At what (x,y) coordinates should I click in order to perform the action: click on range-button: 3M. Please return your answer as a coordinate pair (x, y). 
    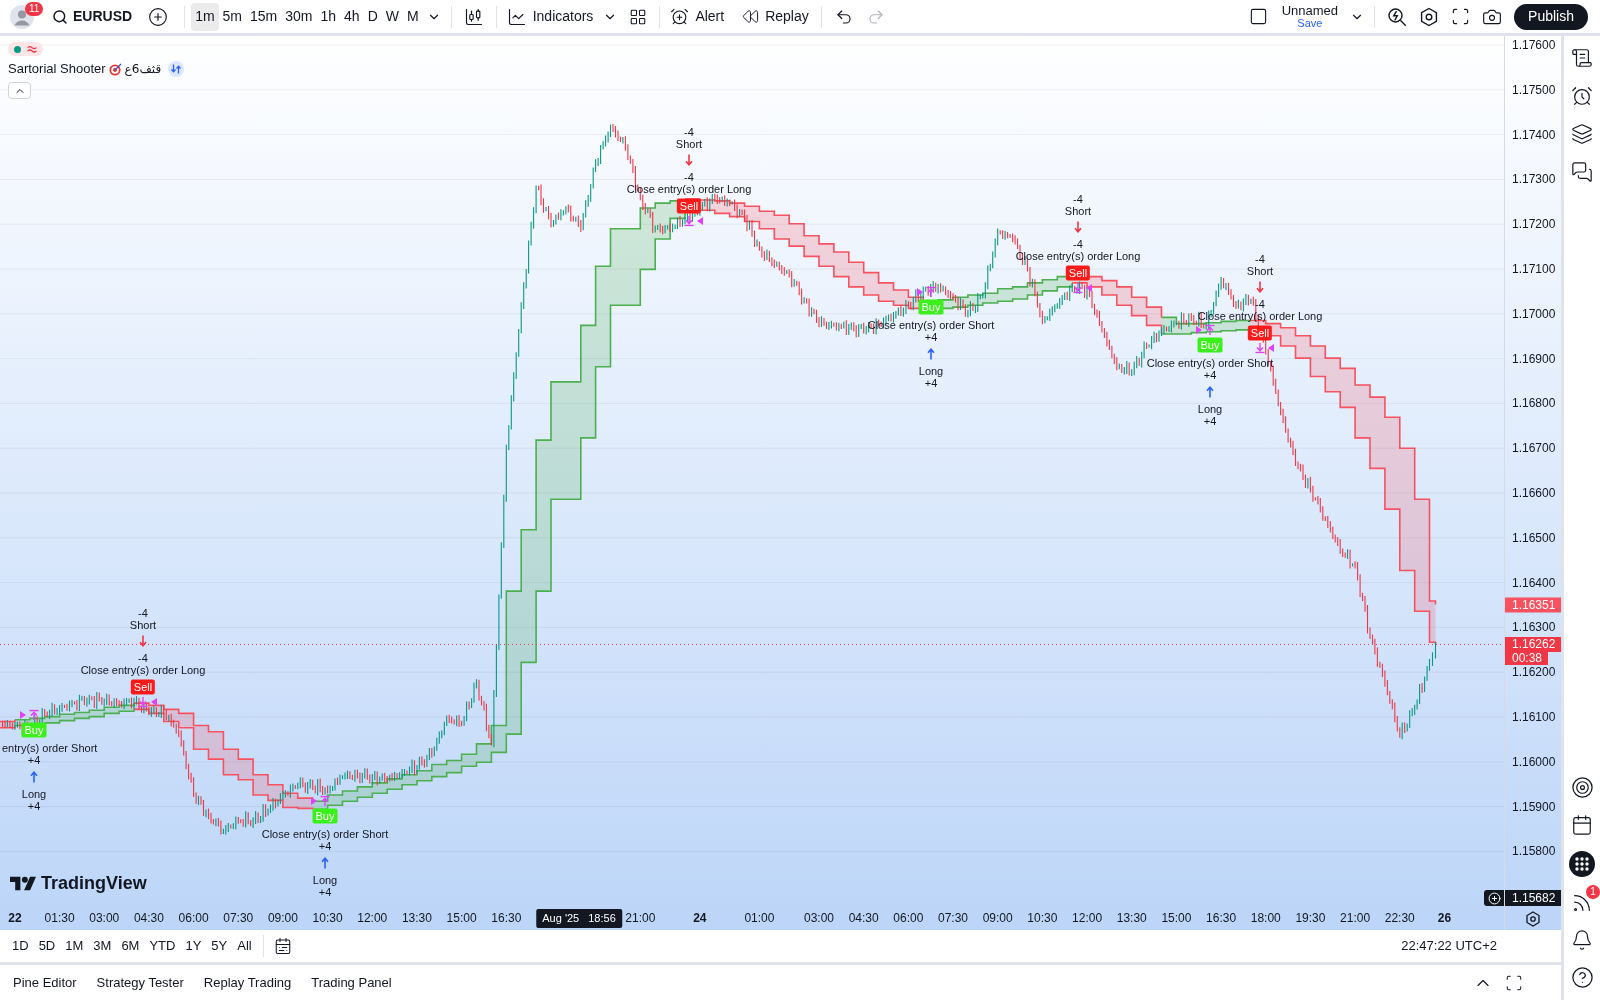
    Looking at the image, I should click on (102, 946).